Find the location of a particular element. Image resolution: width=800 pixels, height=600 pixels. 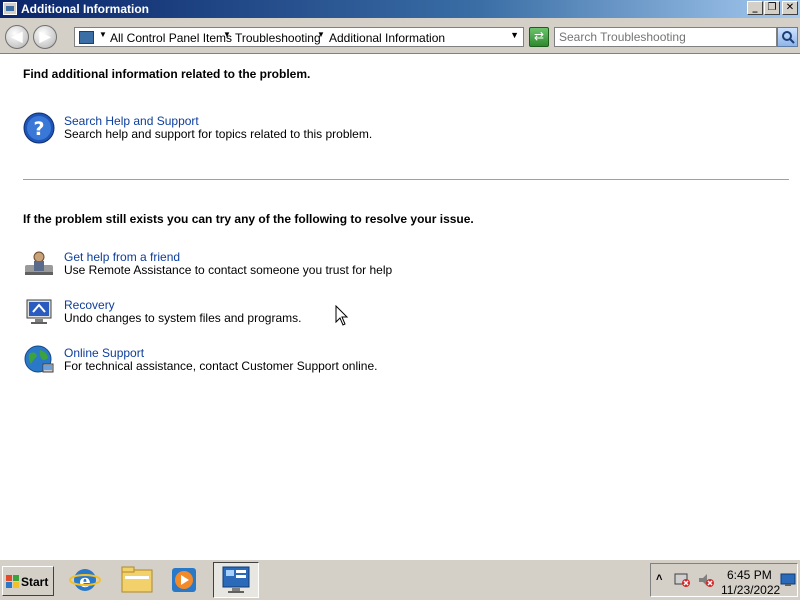

mouse-cursor-icon is located at coordinates (342, 315).